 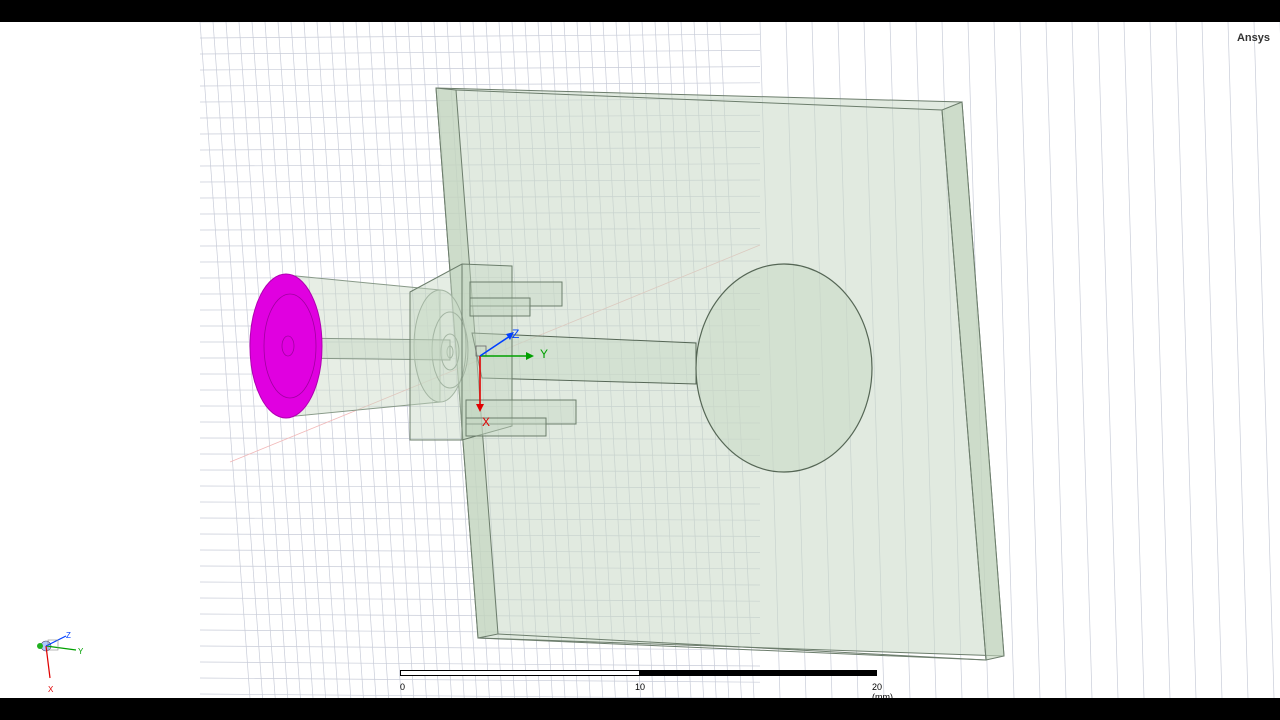 What do you see at coordinates (640, 687) in the screenshot?
I see `scale-tick-10: 10` at bounding box center [640, 687].